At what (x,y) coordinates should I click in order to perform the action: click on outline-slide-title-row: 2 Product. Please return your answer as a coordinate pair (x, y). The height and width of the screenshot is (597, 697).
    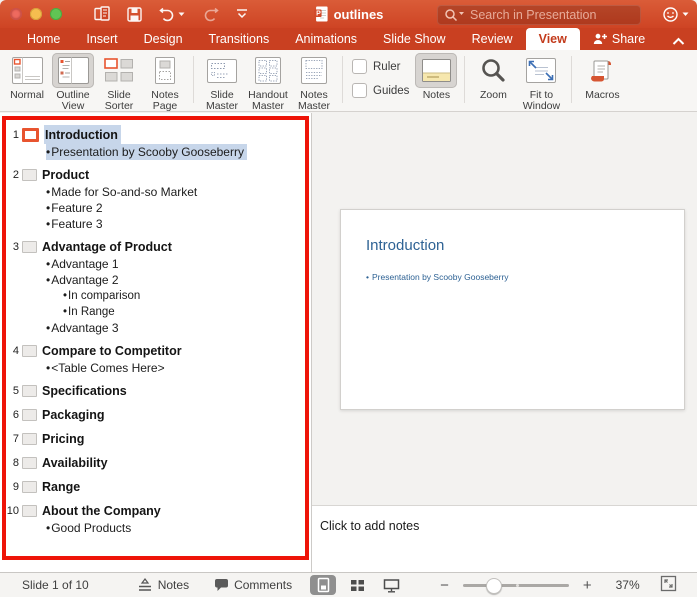
    Looking at the image, I should click on (151, 175).